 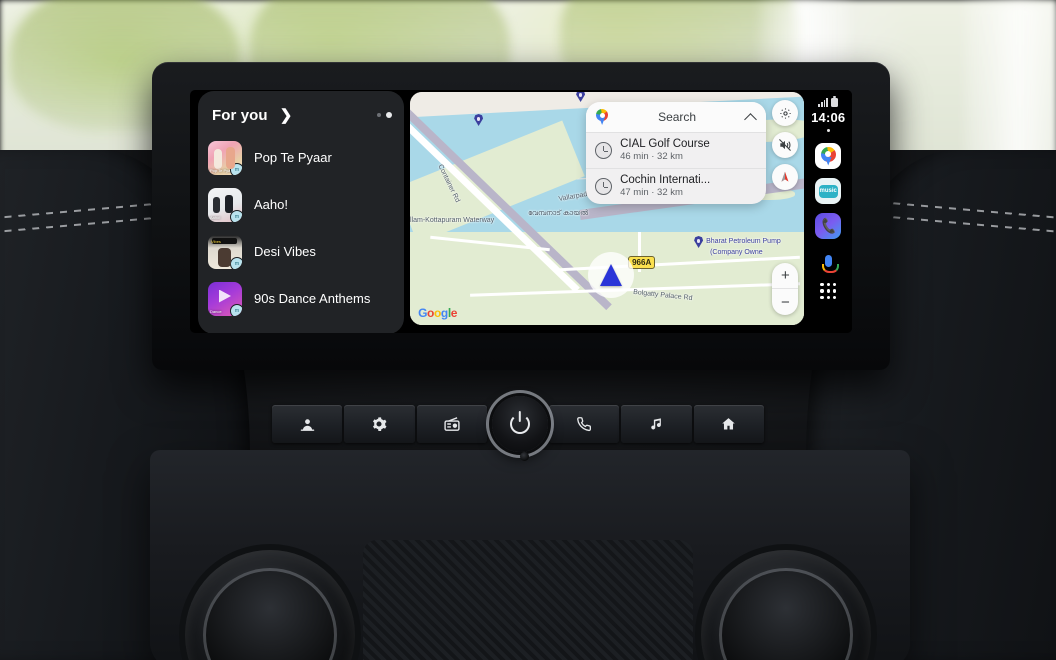 I want to click on system-rail: 14:06 music 📞, so click(x=828, y=211).